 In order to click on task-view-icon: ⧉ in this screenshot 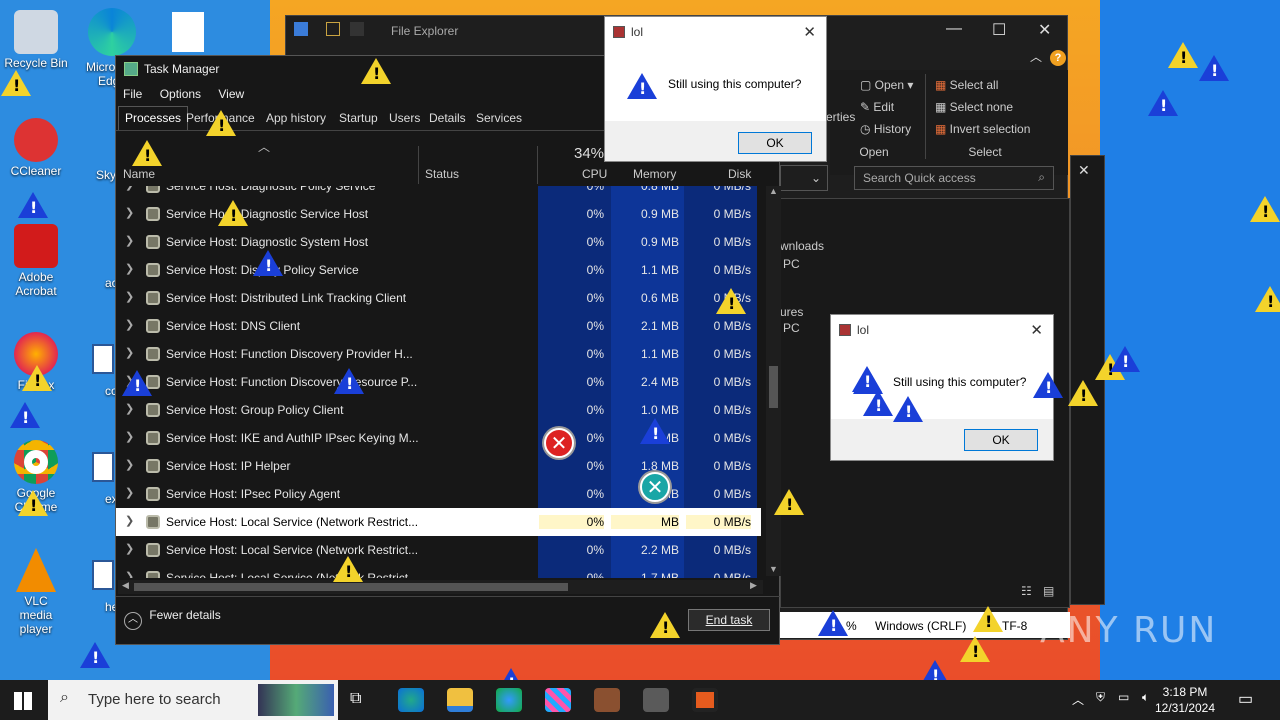, I will do `click(355, 699)`.